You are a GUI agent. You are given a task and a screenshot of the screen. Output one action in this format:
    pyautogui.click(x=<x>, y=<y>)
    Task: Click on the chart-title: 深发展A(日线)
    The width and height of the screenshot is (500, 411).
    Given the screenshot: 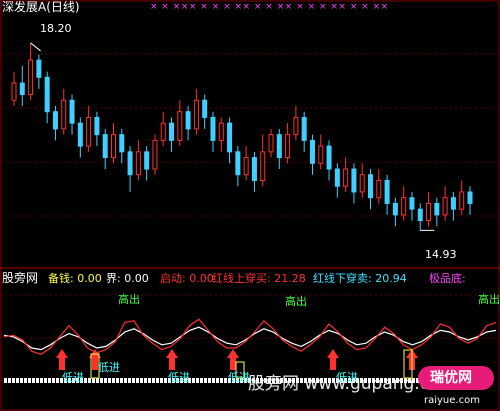 What is the action you would take?
    pyautogui.click(x=41, y=7)
    